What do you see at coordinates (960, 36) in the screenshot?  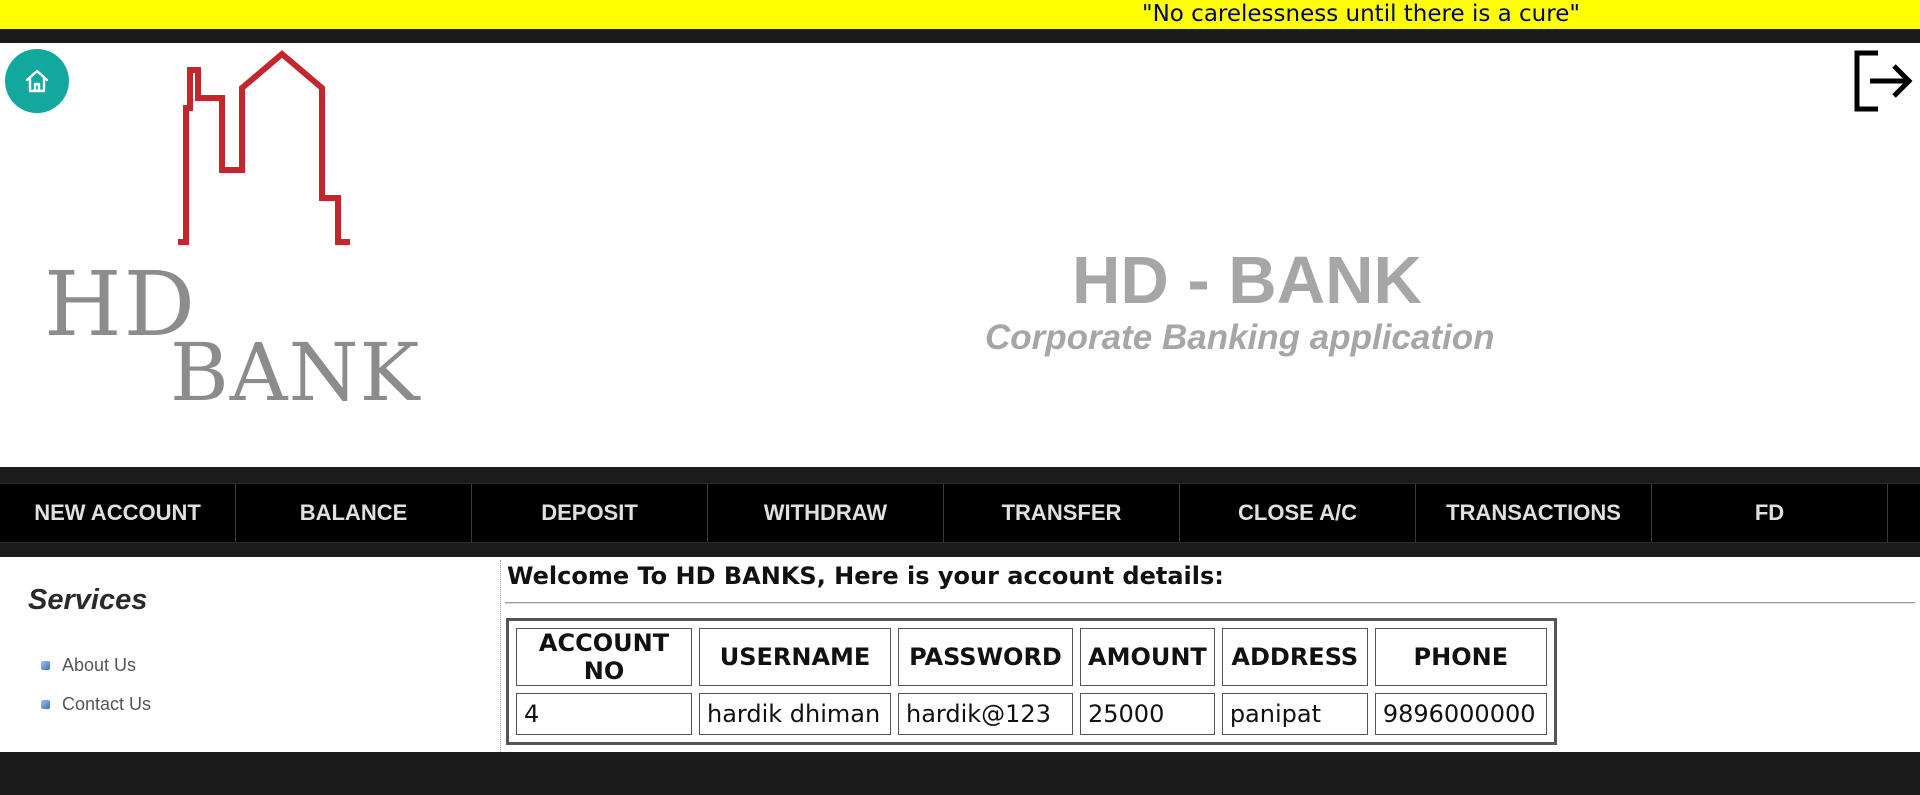 I see `top-bar` at bounding box center [960, 36].